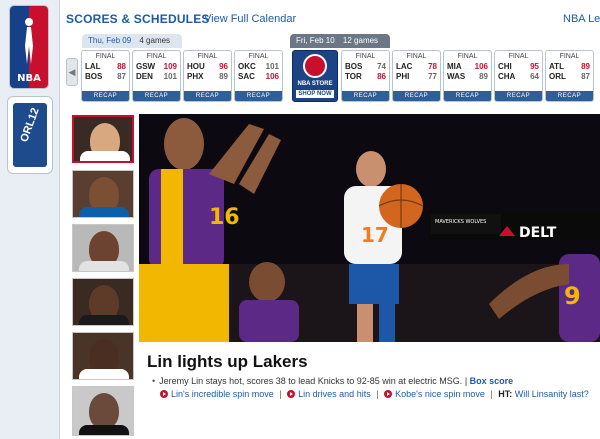 The height and width of the screenshot is (439, 600). What do you see at coordinates (103, 302) in the screenshot?
I see `thumbnail-james` at bounding box center [103, 302].